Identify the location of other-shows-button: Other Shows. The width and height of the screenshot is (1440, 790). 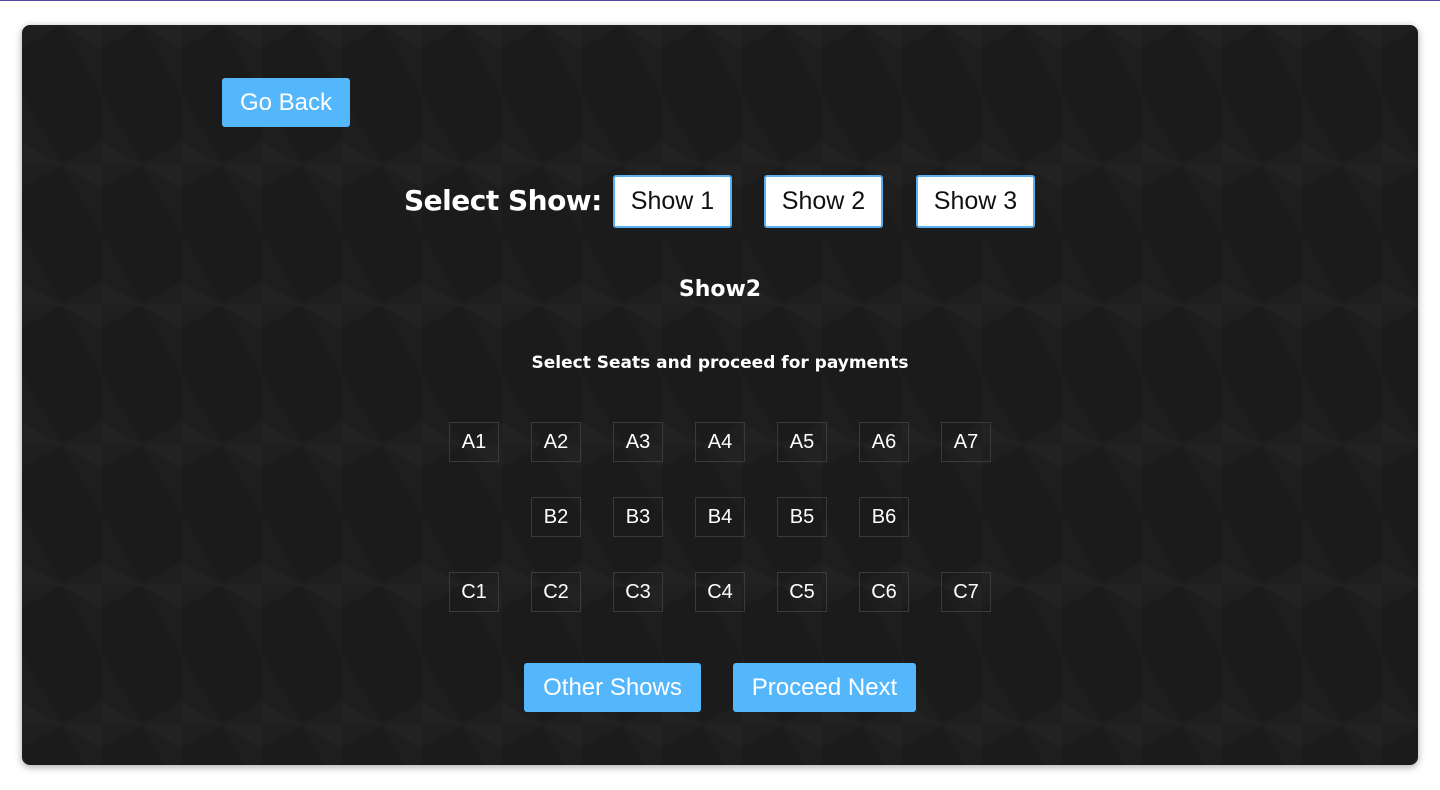
(612, 687).